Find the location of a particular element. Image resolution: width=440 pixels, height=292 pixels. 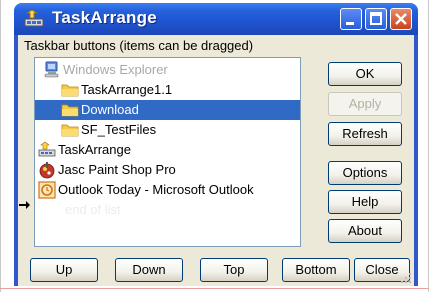

computer-icon is located at coordinates (51, 69).